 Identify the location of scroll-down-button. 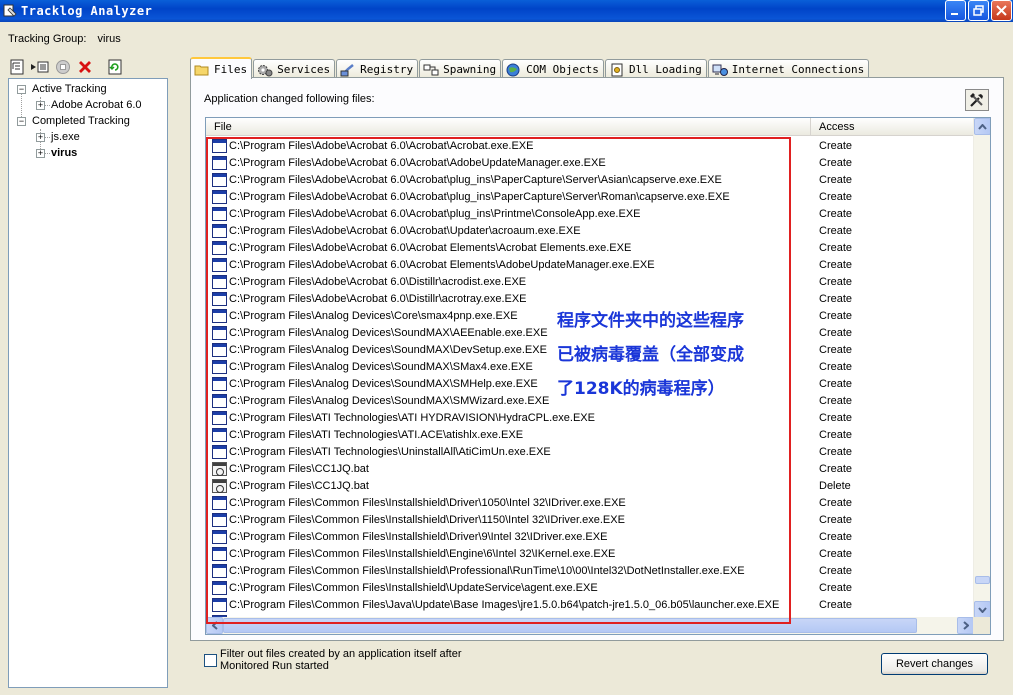
(982, 609).